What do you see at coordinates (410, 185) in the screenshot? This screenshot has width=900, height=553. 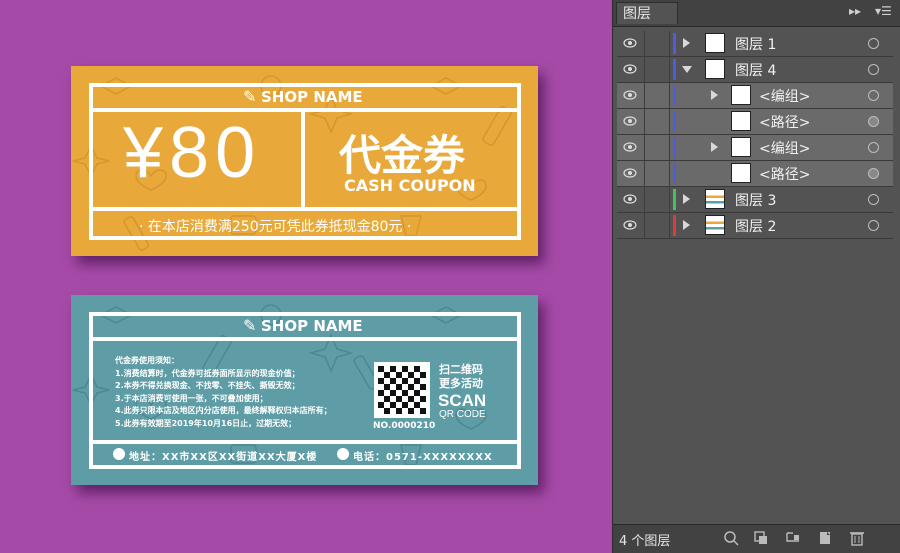 I see `coupon-subtitle: CASH COUPON` at bounding box center [410, 185].